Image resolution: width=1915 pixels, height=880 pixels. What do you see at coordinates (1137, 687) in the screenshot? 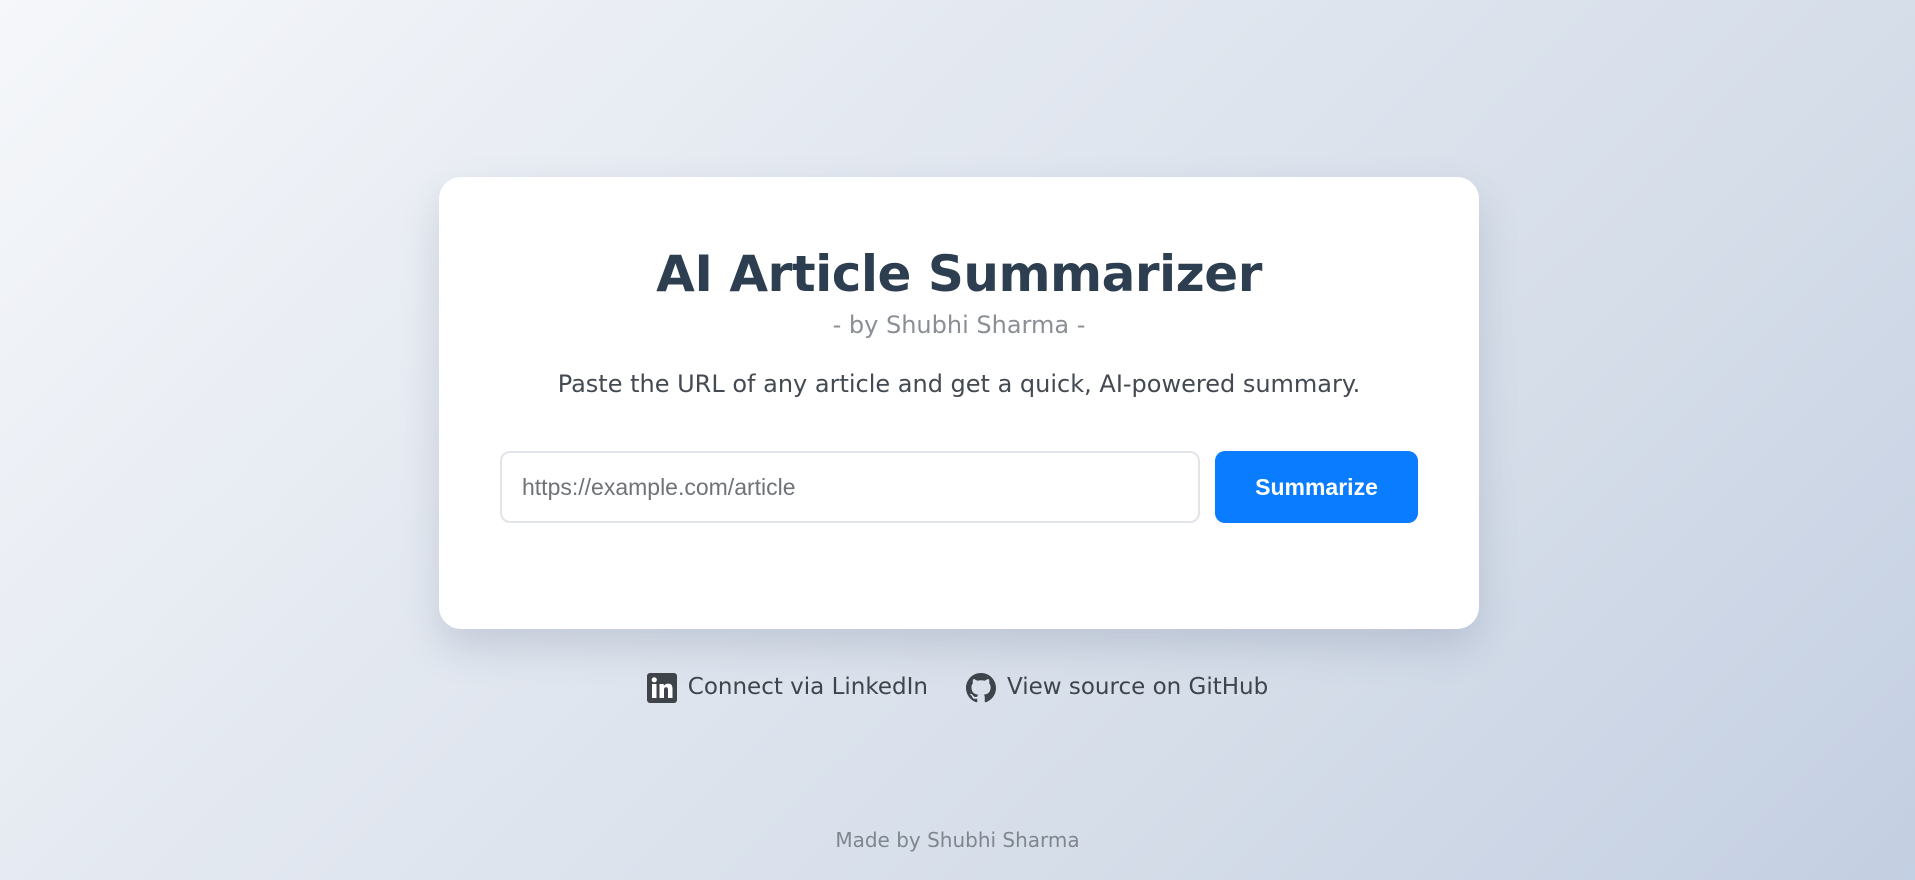
I see `github-link-label: View source on GitHub` at bounding box center [1137, 687].